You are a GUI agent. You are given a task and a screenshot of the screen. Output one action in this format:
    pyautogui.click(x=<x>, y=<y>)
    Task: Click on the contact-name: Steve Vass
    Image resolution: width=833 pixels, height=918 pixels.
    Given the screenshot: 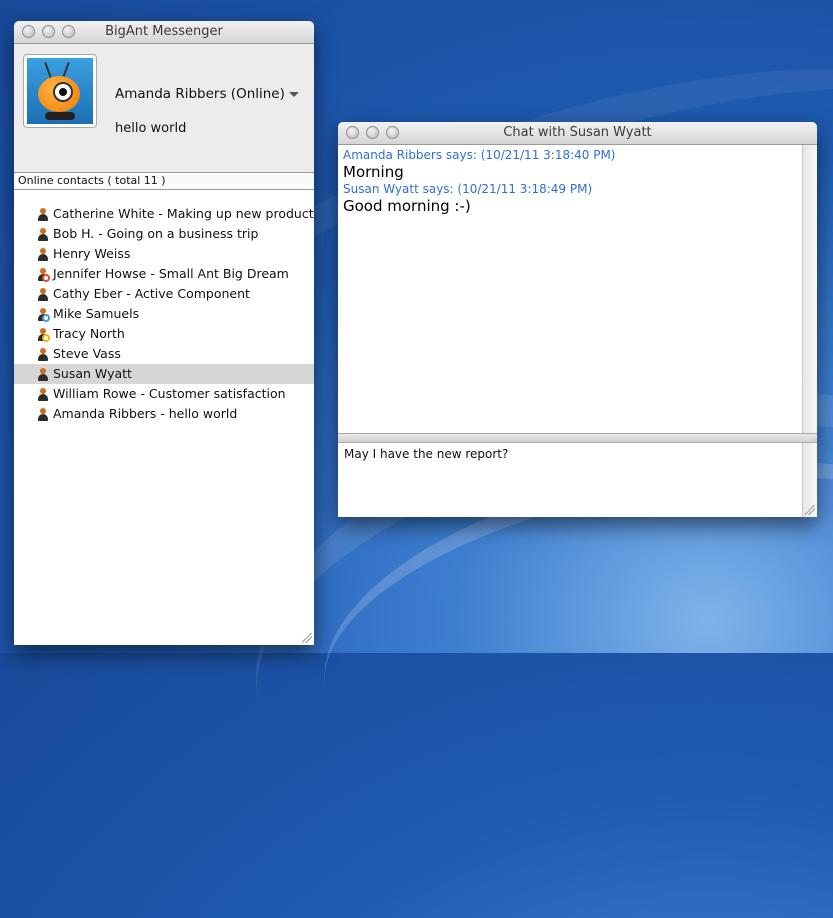 What is the action you would take?
    pyautogui.click(x=87, y=353)
    